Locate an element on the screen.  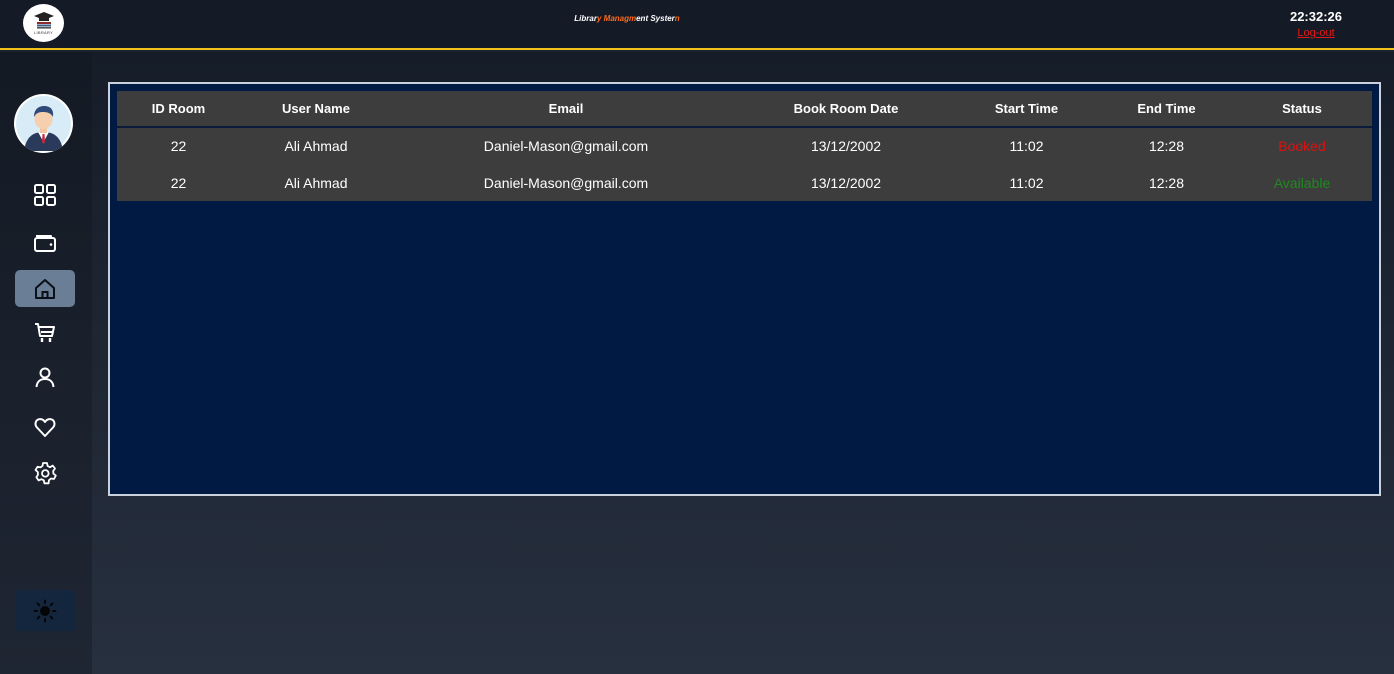
user-avatar-icon is located at coordinates (43, 123).